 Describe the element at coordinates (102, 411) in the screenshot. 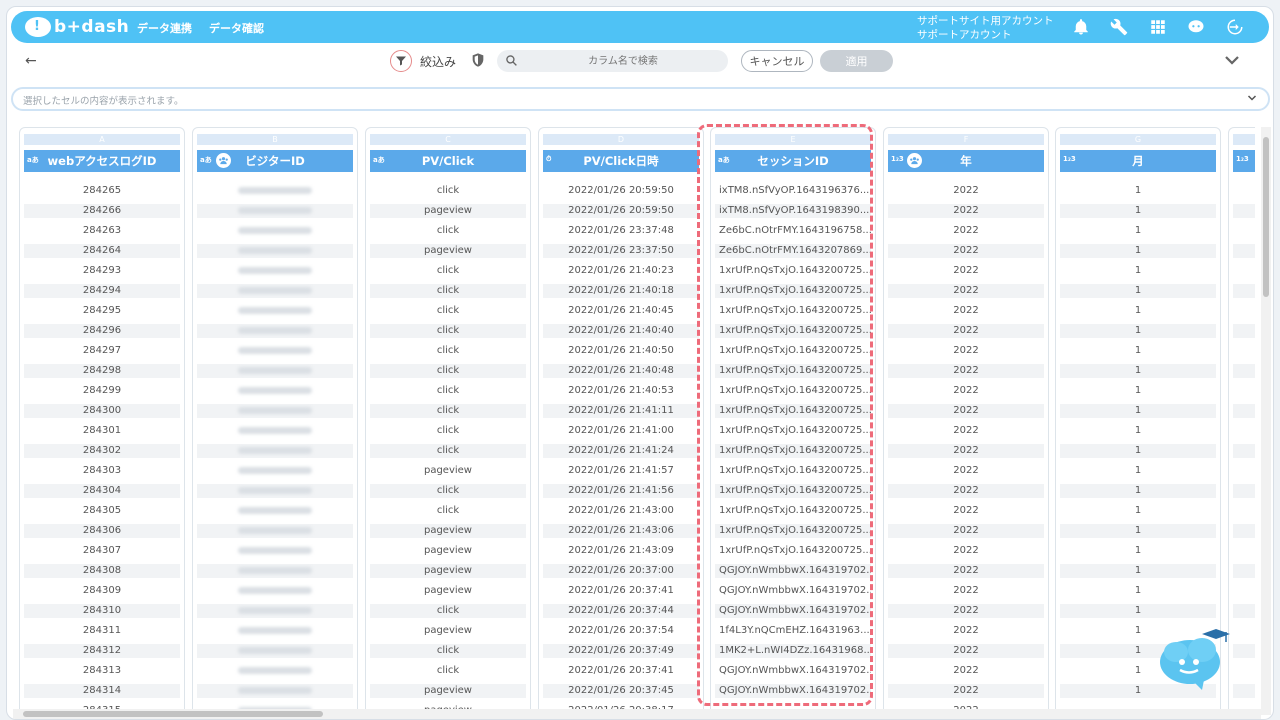

I see `table-cell: 284300` at that location.